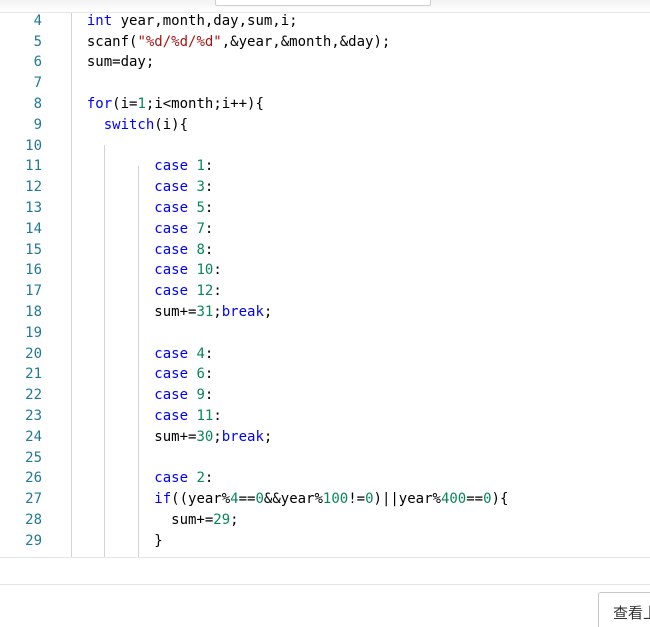 Image resolution: width=650 pixels, height=627 pixels. What do you see at coordinates (306, 41) in the screenshot?
I see `code-token: ,&year,&month,&day);` at bounding box center [306, 41].